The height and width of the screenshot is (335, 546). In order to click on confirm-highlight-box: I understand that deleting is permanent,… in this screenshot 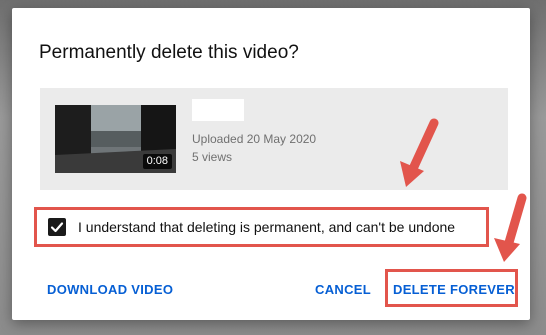, I will do `click(261, 227)`.